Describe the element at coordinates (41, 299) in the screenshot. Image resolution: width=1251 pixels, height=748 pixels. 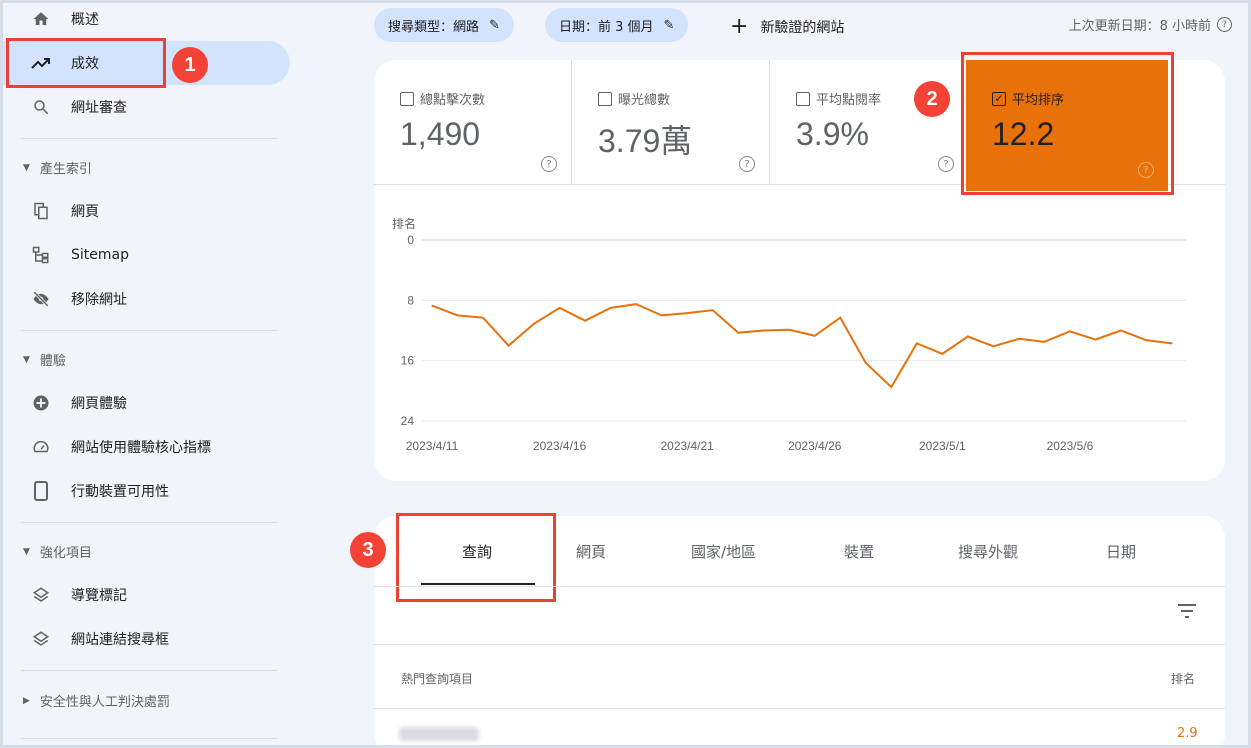
I see `eye-off-icon` at that location.